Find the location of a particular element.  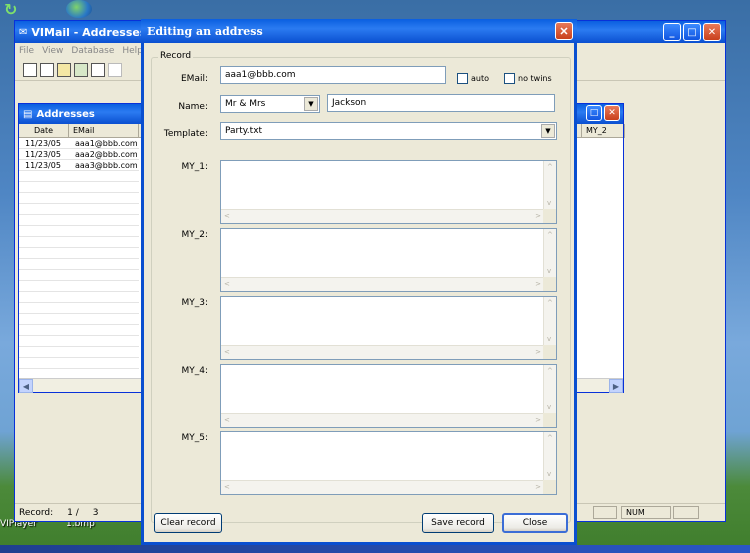

template-value: Party.txt is located at coordinates (244, 131).